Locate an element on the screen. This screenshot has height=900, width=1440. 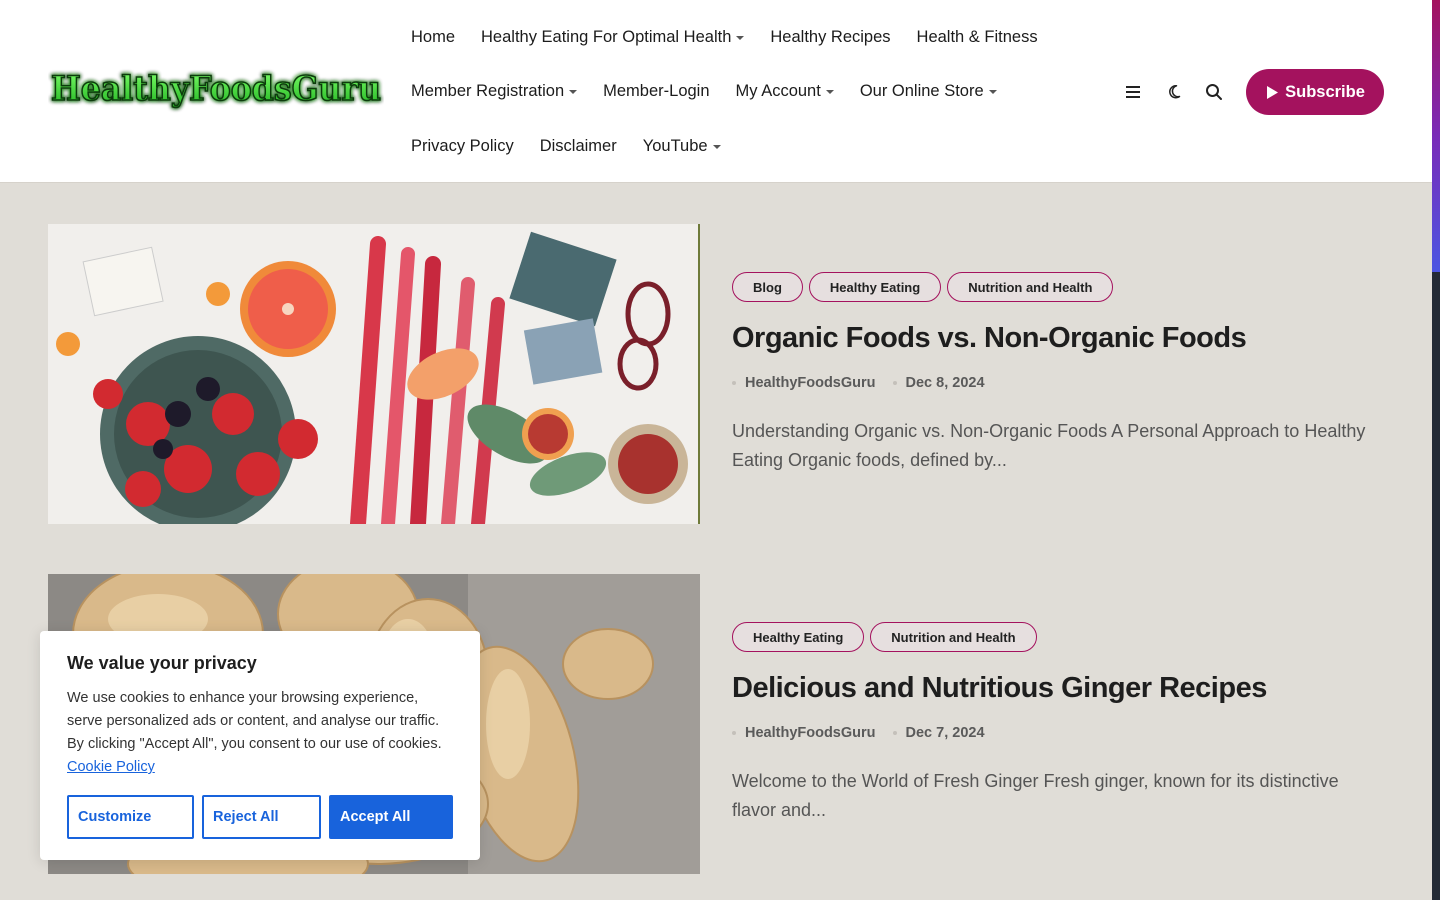
customize-button: Customize is located at coordinates (130, 817).